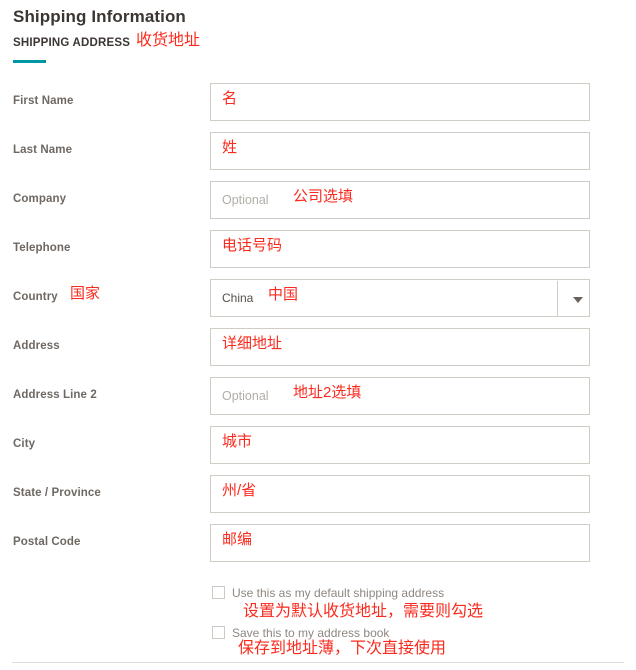 The image size is (636, 670). Describe the element at coordinates (318, 347) in the screenshot. I see `field-row: Address 详细地址` at that location.